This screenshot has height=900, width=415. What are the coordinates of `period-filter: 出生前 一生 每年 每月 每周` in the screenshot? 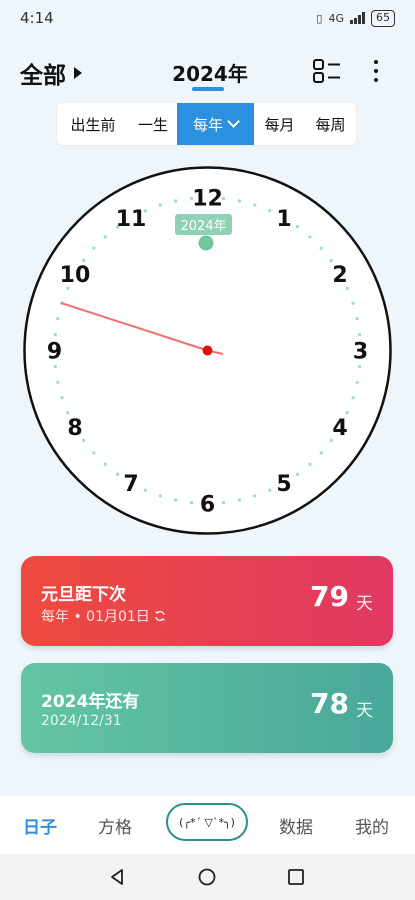 It's located at (206, 124).